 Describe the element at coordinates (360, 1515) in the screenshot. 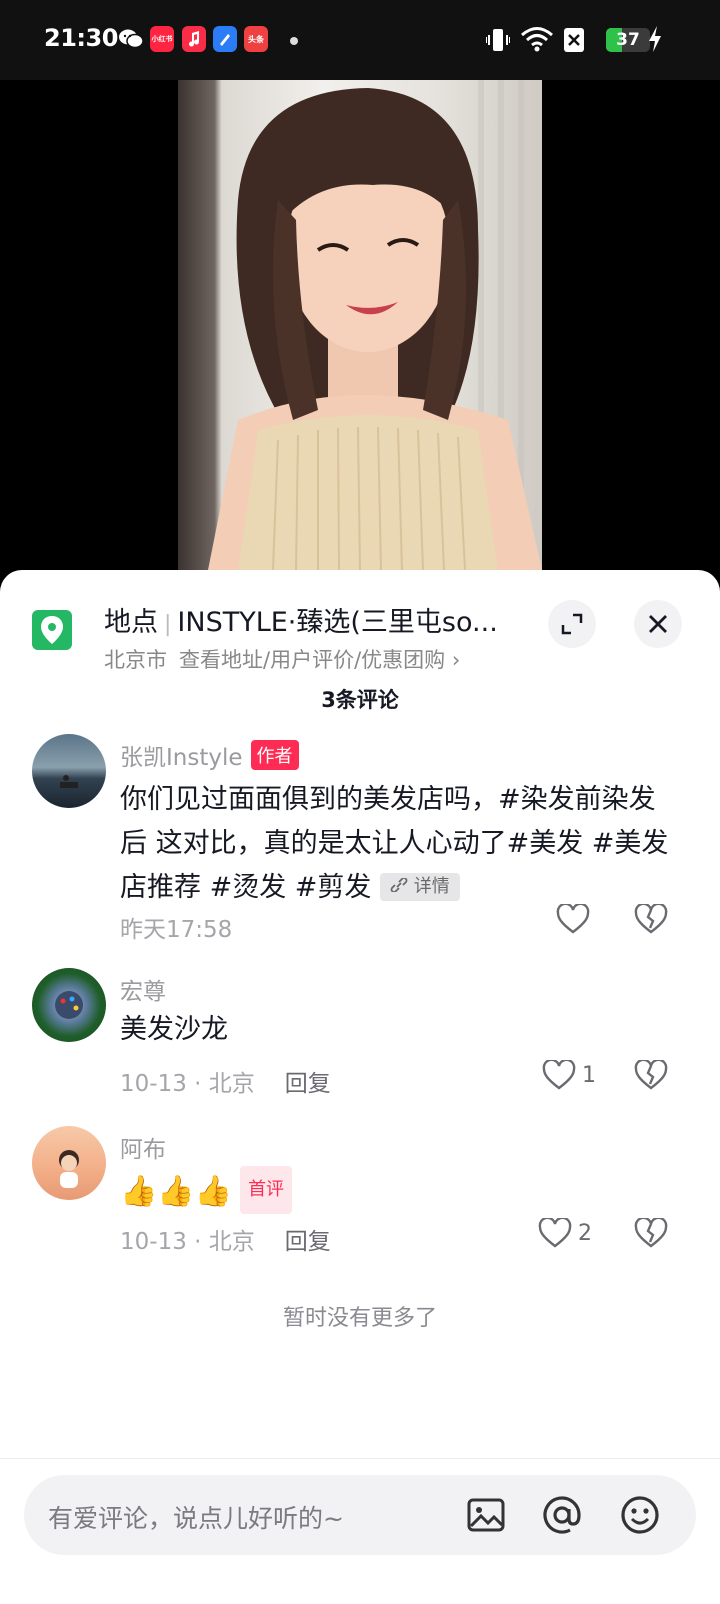

I see `comment-input: 有爱评论，说点儿好听的~` at that location.